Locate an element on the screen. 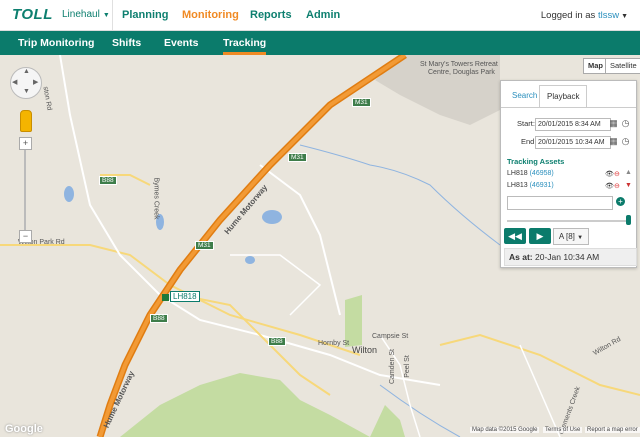 This screenshot has height=437, width=640. username: tlssw is located at coordinates (608, 15).